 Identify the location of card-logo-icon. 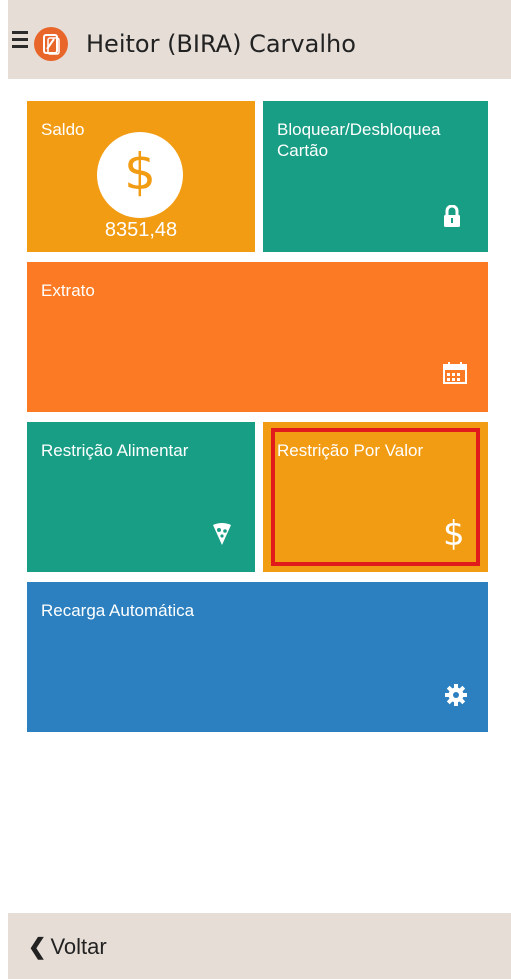
(51, 44).